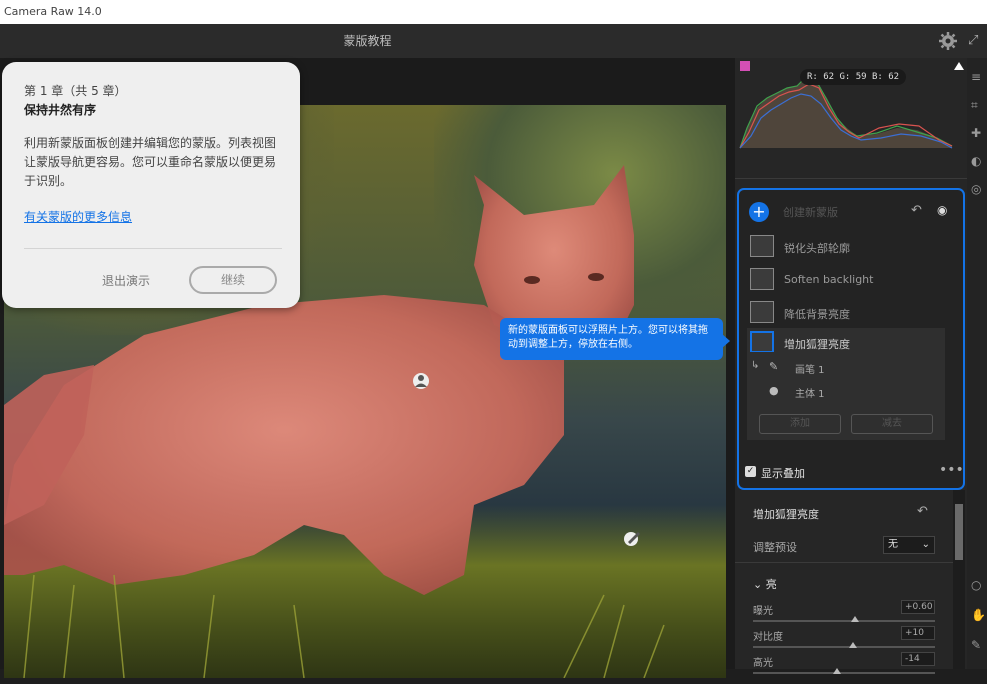 The width and height of the screenshot is (987, 684). I want to click on create-mask-label: 创建新蒙版, so click(810, 212).